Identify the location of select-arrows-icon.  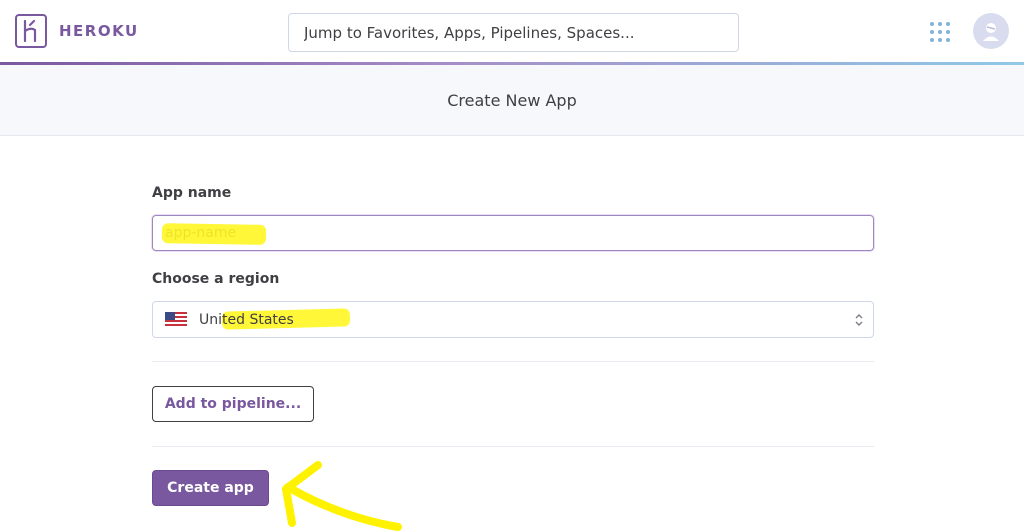
(859, 320).